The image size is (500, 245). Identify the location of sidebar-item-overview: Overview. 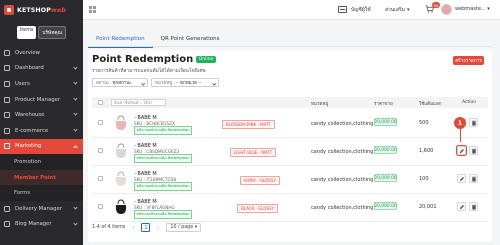
(41, 53).